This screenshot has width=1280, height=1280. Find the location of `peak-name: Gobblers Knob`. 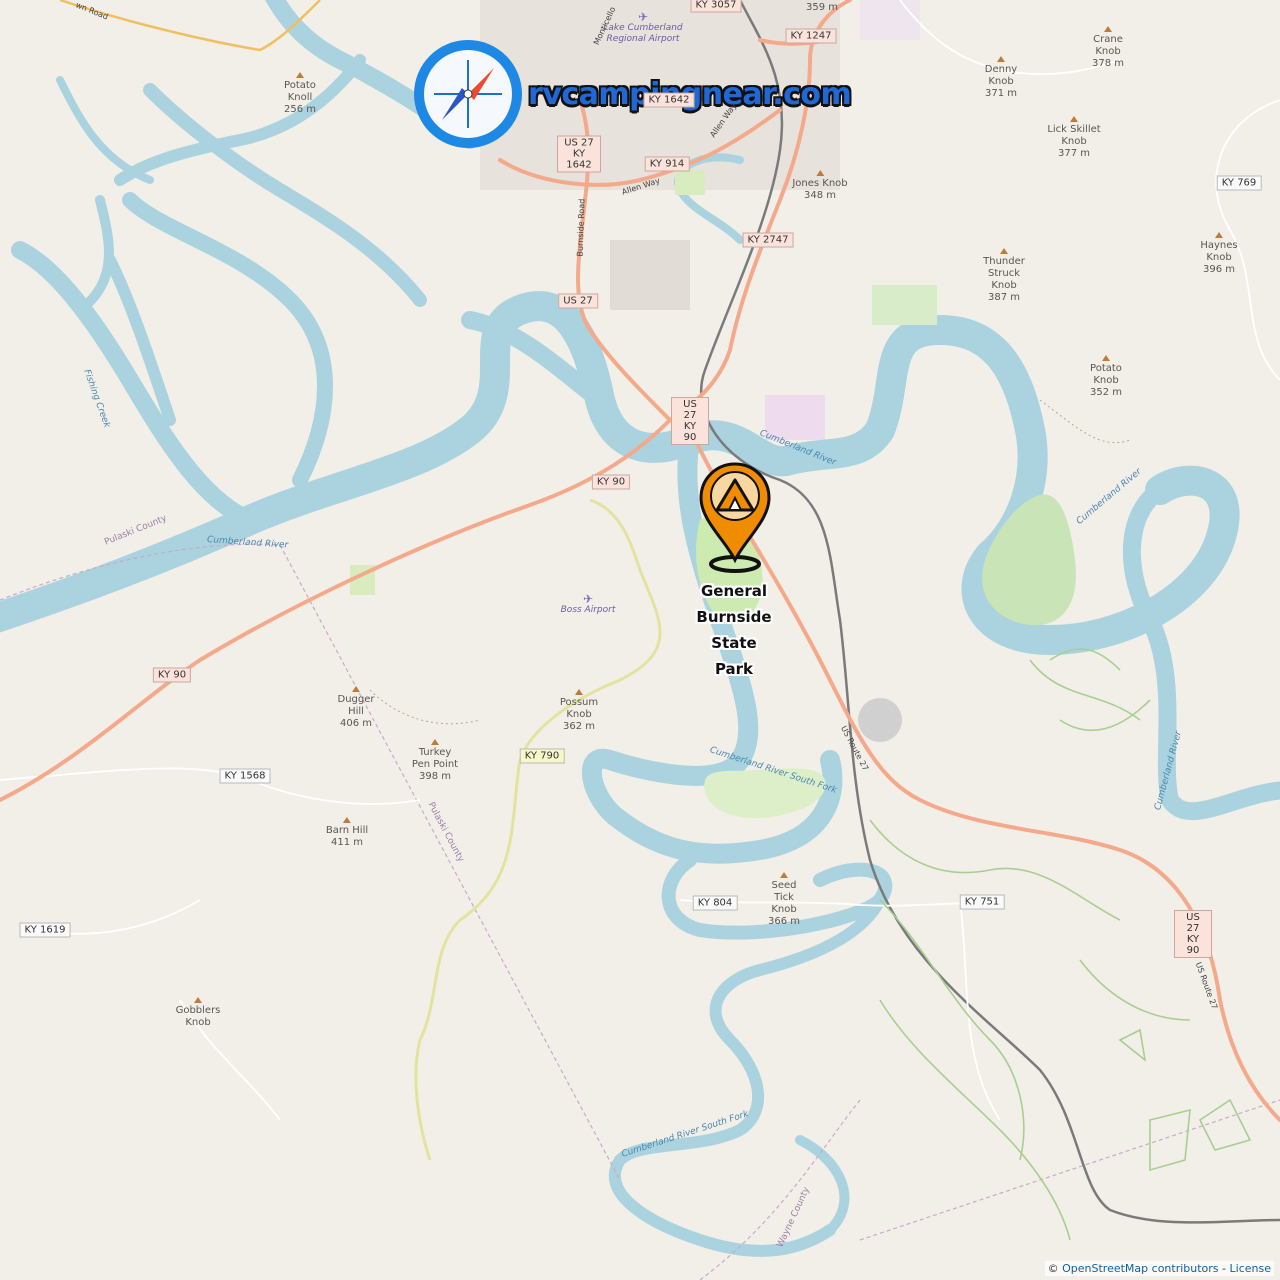

peak-name: Gobblers Knob is located at coordinates (198, 1016).